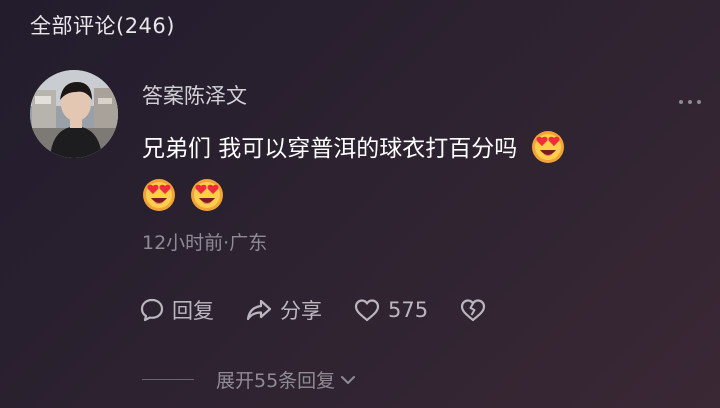  I want to click on expand-replies-label: 展开55条回复, so click(276, 381).